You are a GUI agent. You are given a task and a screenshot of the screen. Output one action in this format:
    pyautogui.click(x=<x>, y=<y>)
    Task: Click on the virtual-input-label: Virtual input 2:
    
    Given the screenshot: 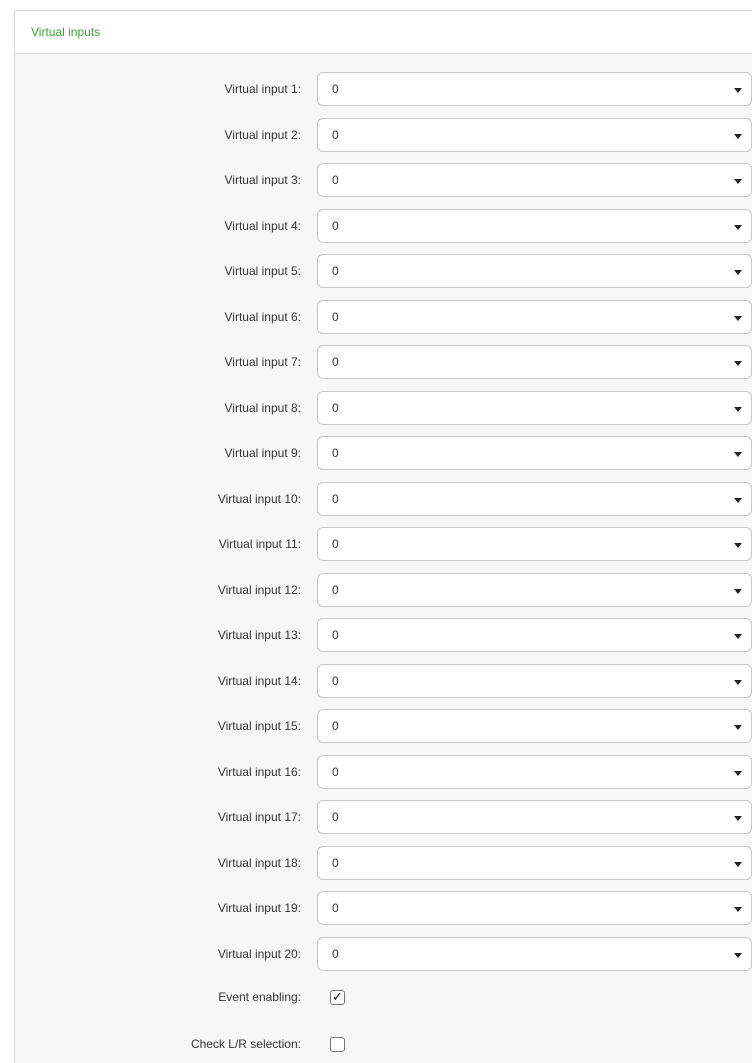 What is the action you would take?
    pyautogui.click(x=263, y=134)
    